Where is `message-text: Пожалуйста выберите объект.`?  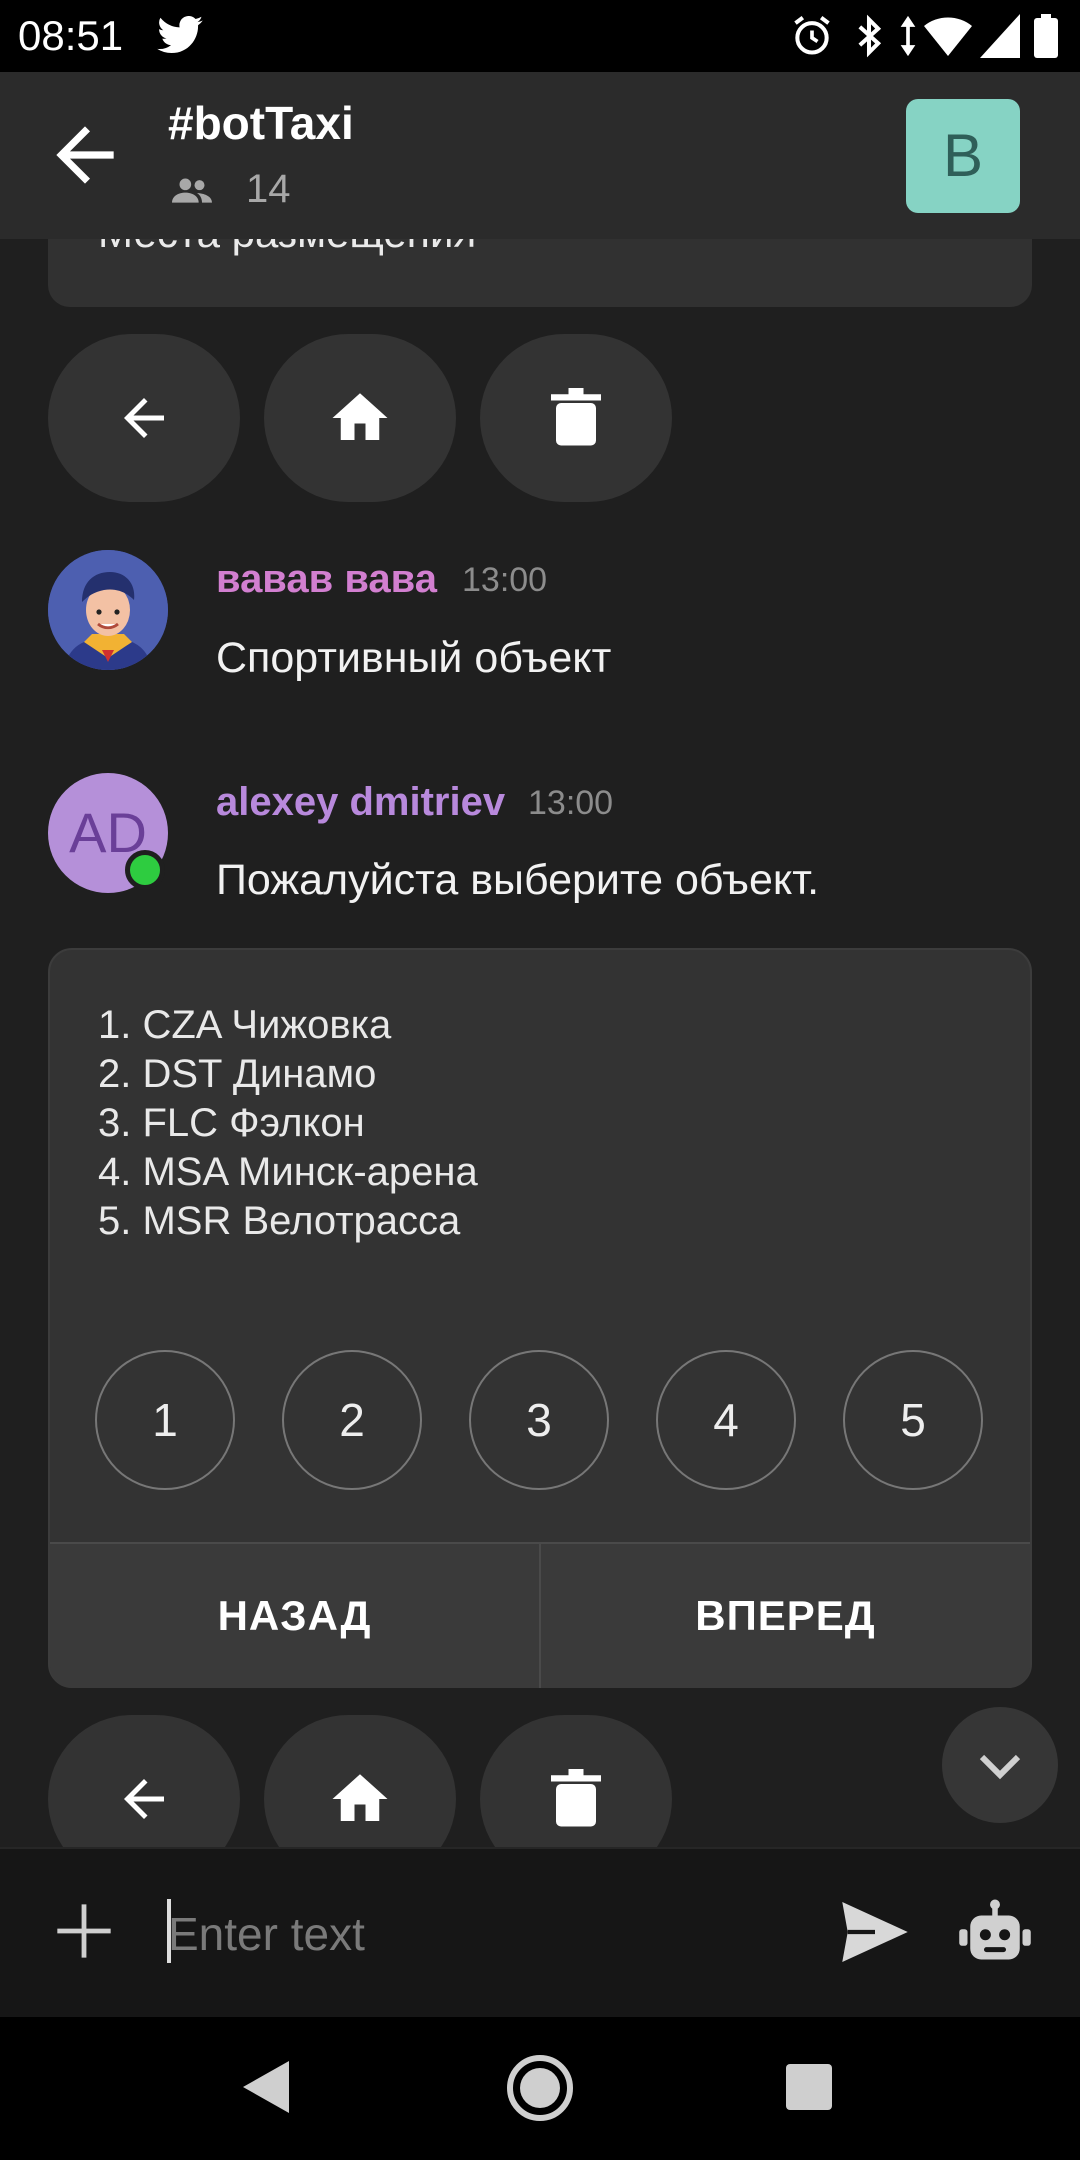 message-text: Пожалуйста выберите объект. is located at coordinates (518, 880).